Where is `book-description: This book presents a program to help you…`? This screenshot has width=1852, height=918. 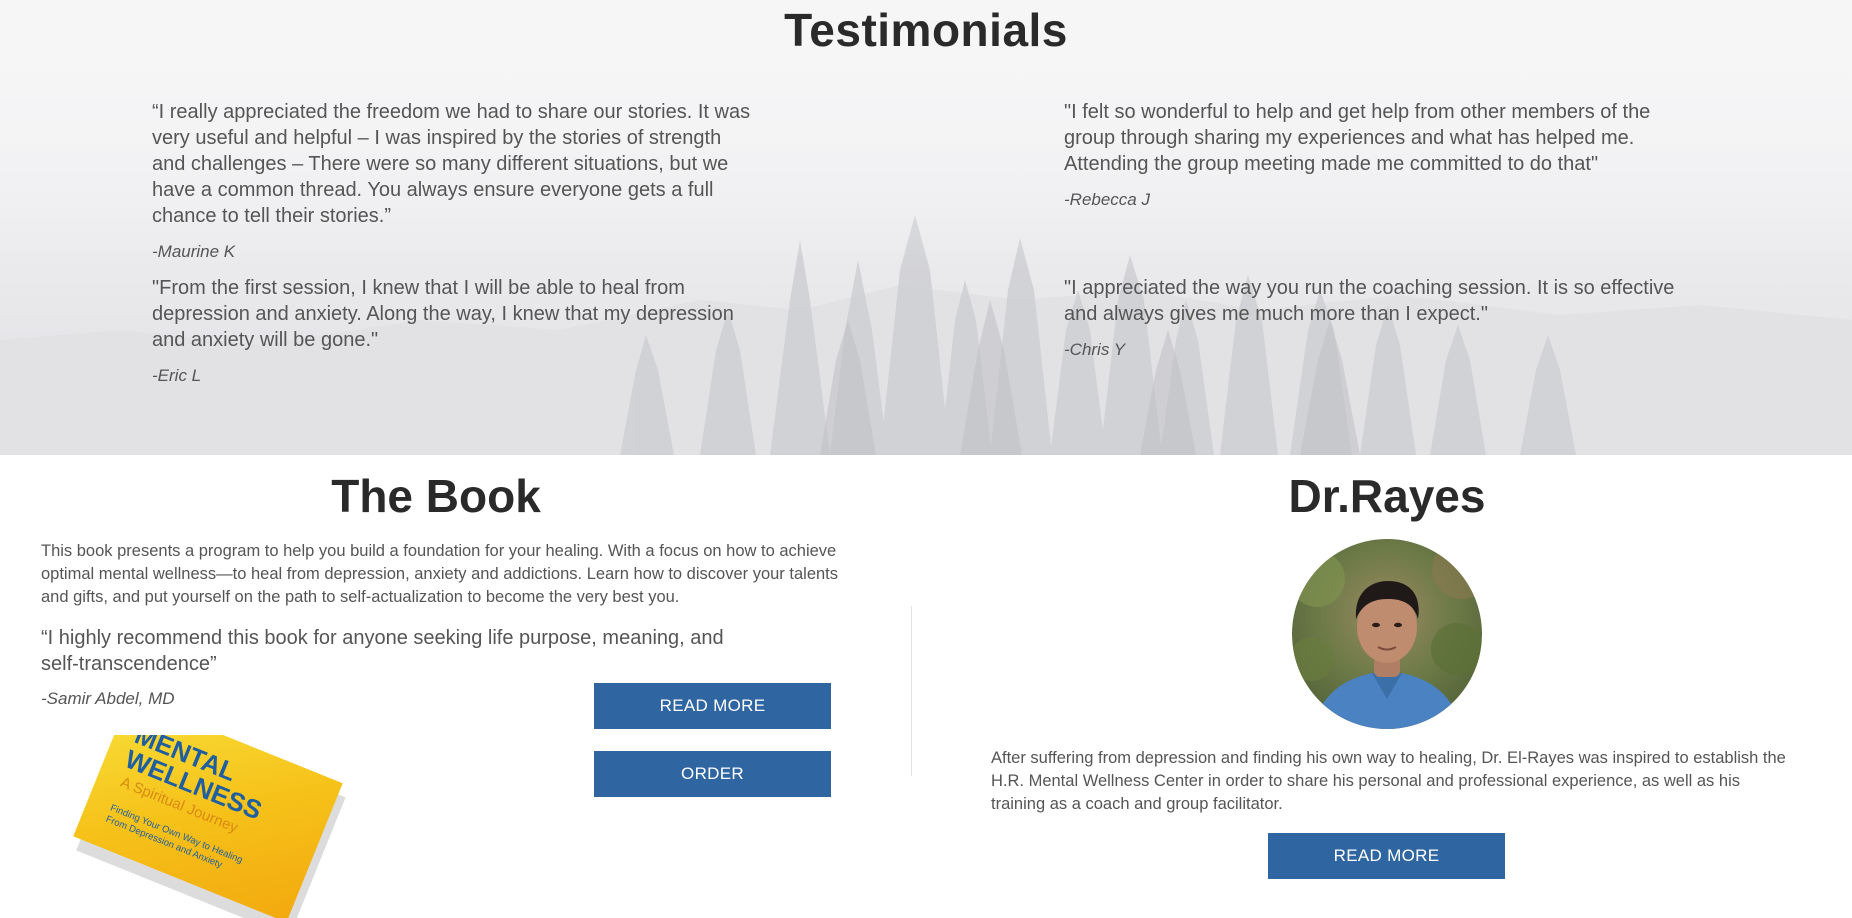 book-description: This book presents a program to help you… is located at coordinates (440, 574).